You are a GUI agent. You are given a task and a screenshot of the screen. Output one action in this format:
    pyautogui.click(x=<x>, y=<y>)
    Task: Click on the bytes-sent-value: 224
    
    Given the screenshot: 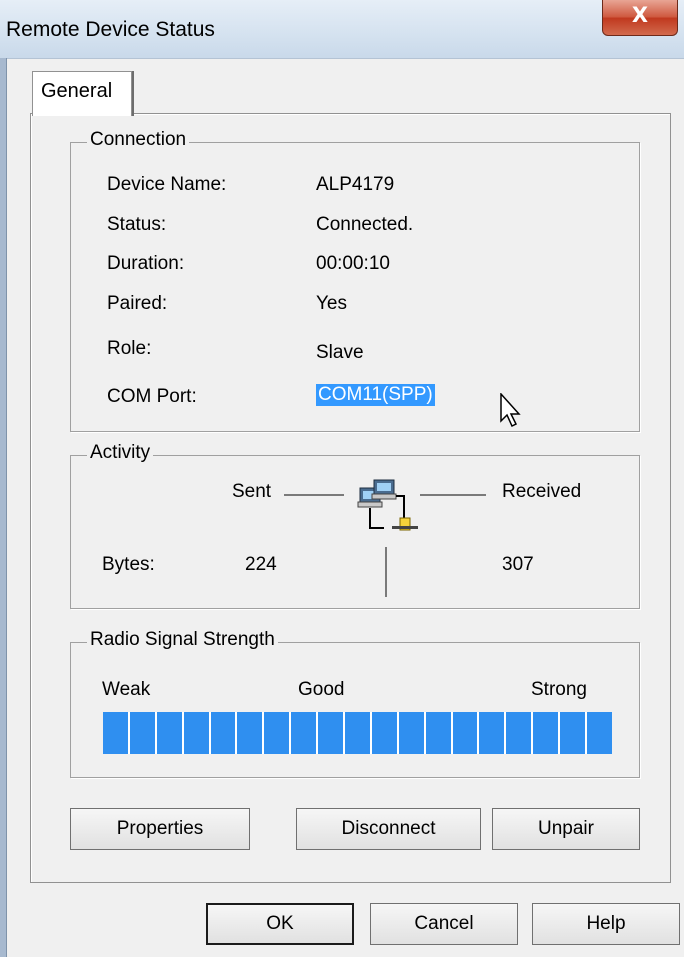 What is the action you would take?
    pyautogui.click(x=261, y=564)
    